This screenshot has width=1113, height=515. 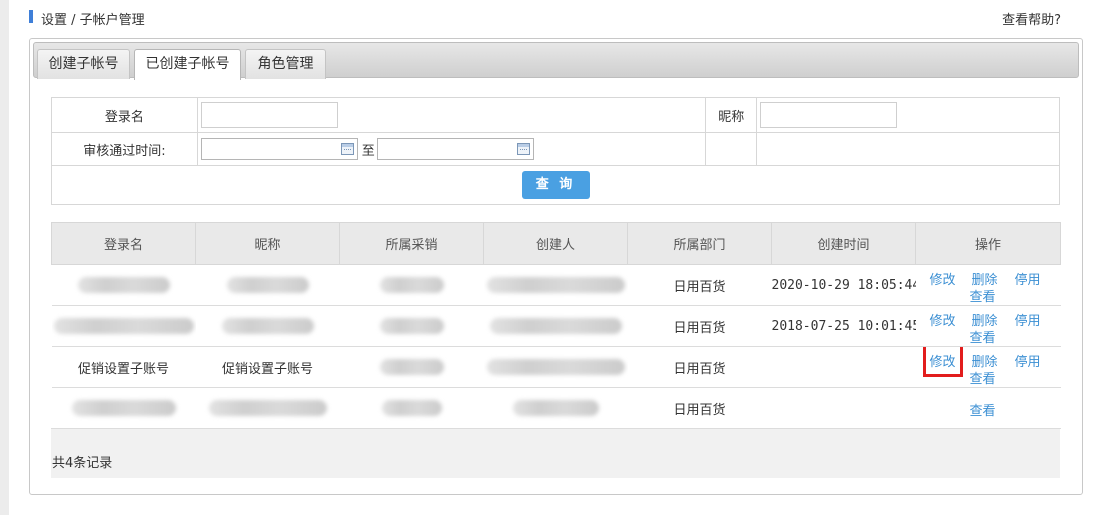 I want to click on tab-created-subaccounts: 已创建子帐号, so click(x=187, y=64).